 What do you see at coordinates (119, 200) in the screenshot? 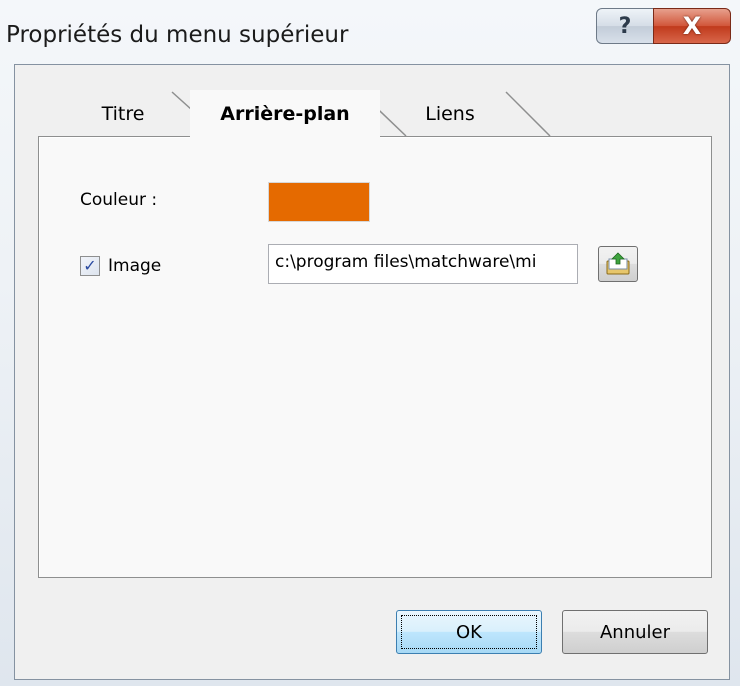
I see `color-label: Couleur :` at bounding box center [119, 200].